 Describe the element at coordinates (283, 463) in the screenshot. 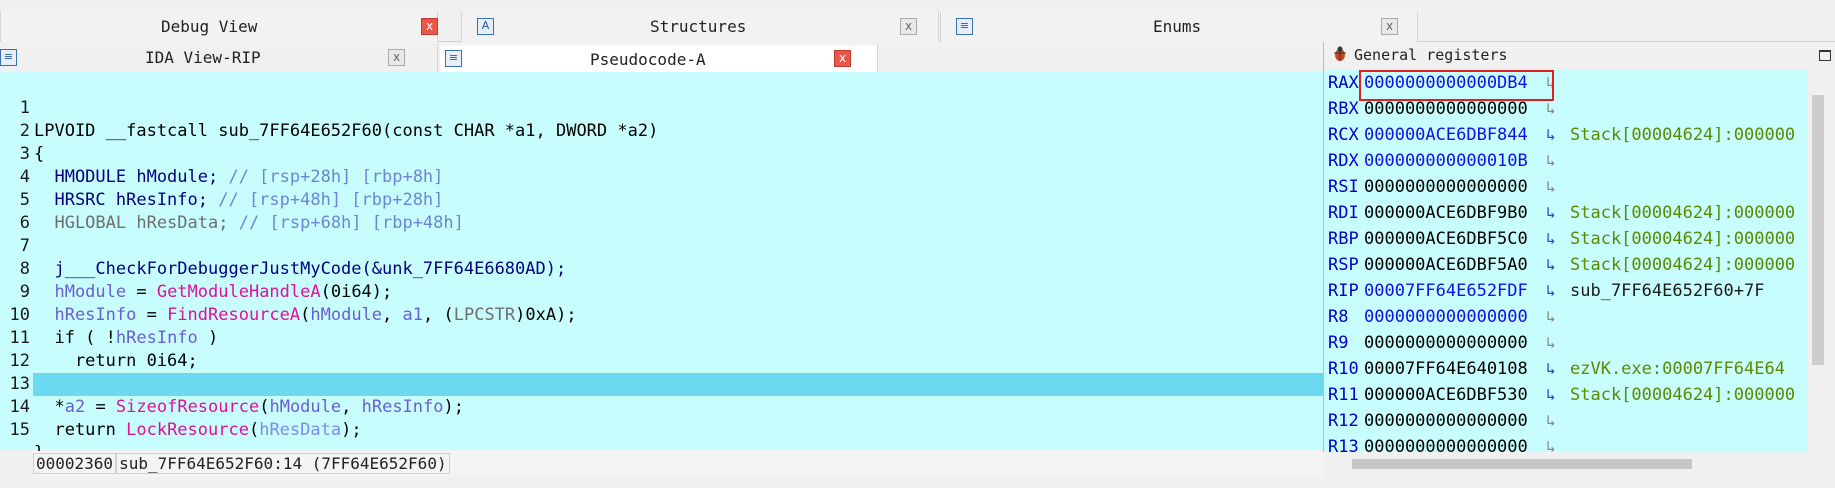

I see `status-location: sub_7FF64E652F60:14 (7FF64E652F60)` at that location.